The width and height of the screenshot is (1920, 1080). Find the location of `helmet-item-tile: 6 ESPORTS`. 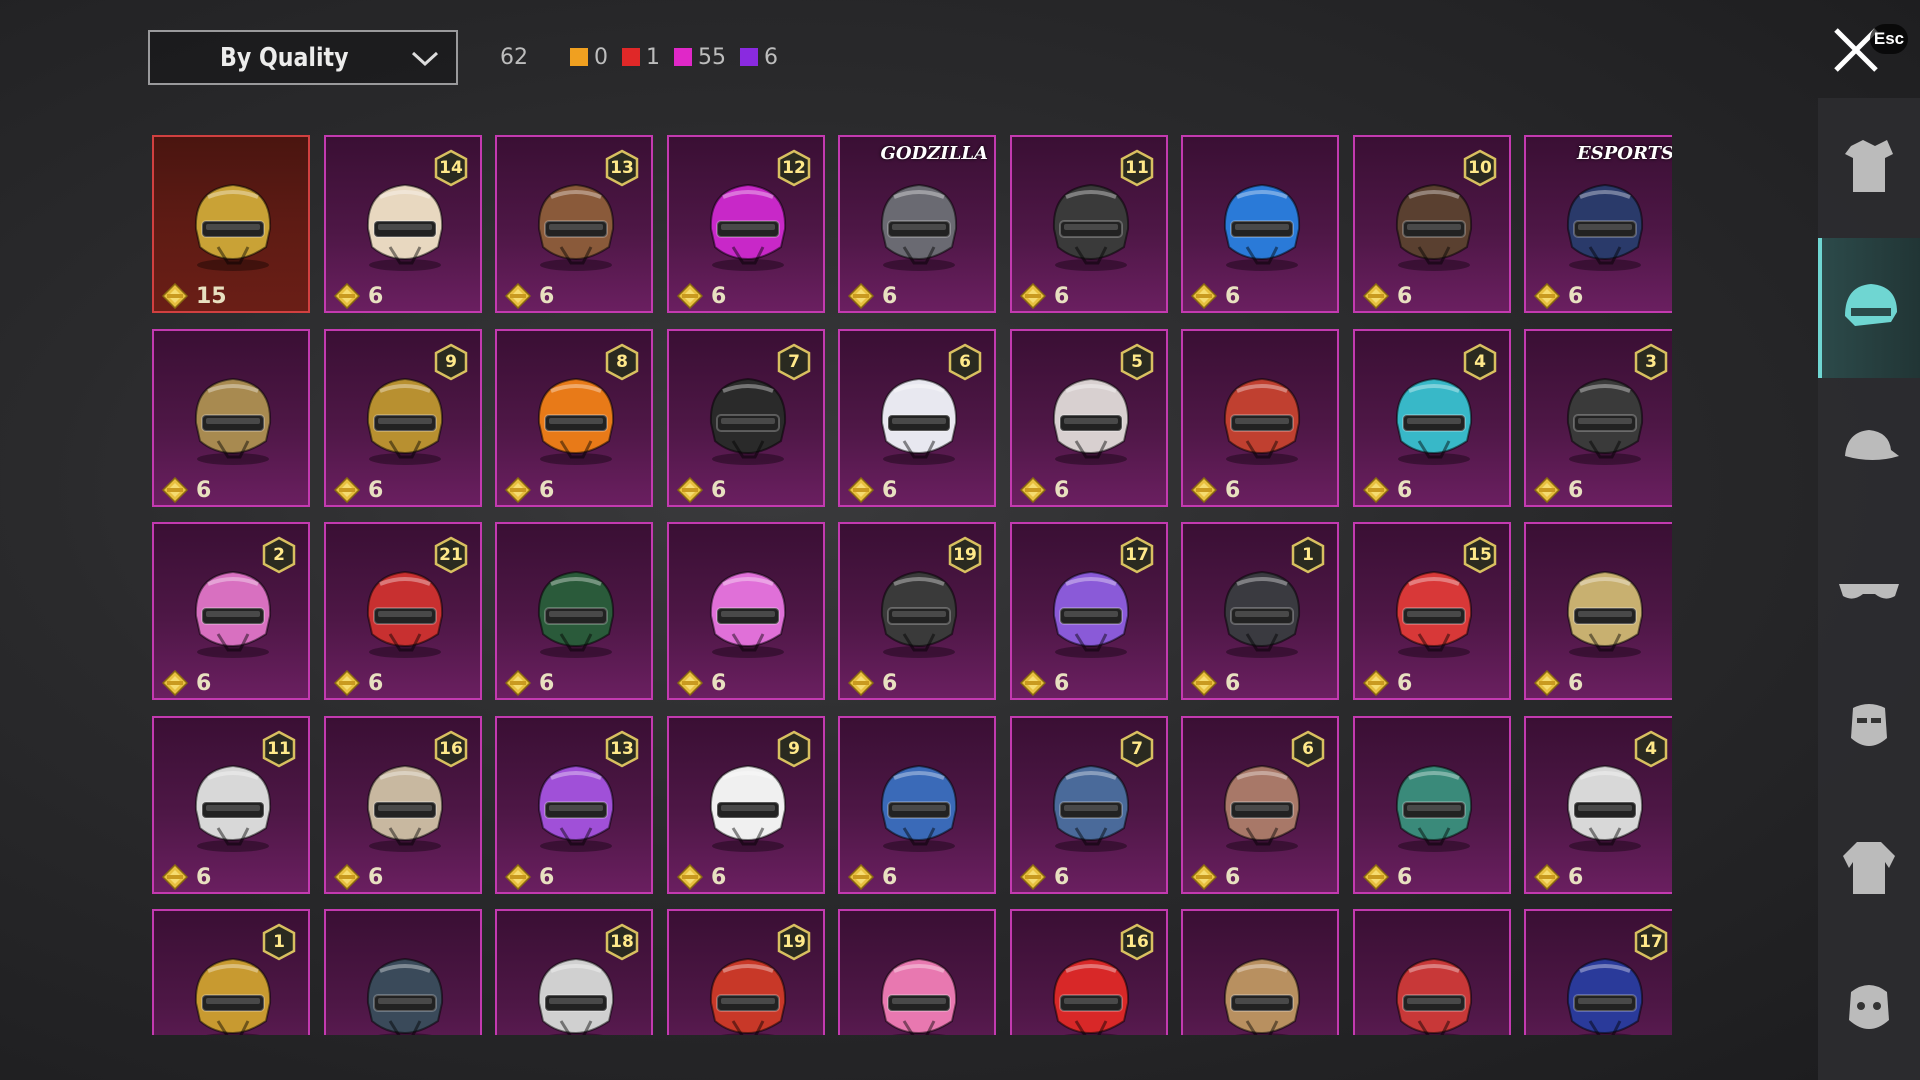

helmet-item-tile: 6 ESPORTS is located at coordinates (1598, 224).